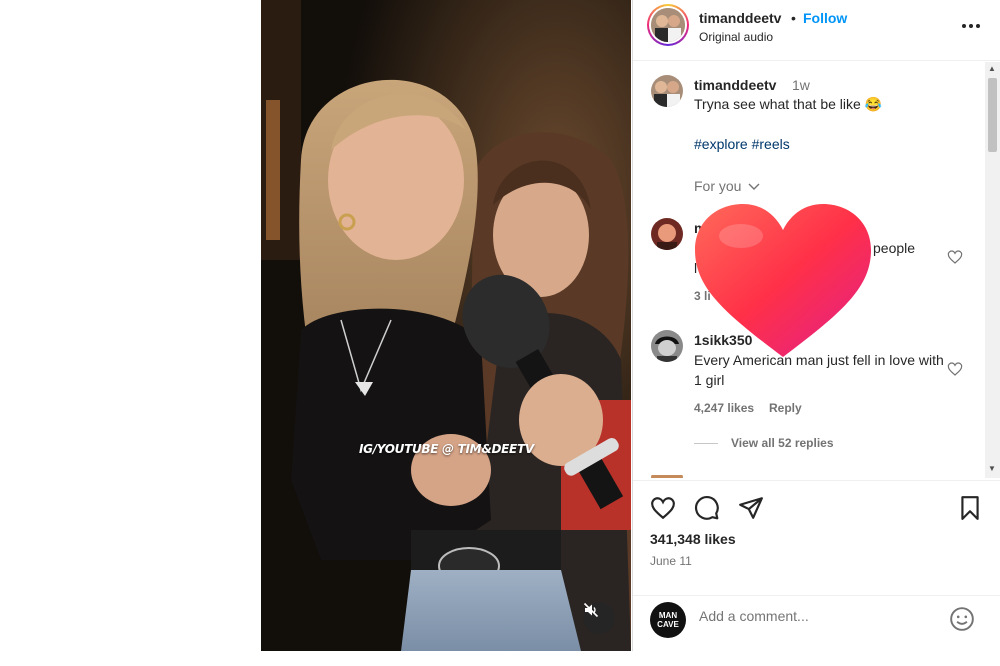 The height and width of the screenshot is (666, 1000). I want to click on replies-divider, so click(706, 443).